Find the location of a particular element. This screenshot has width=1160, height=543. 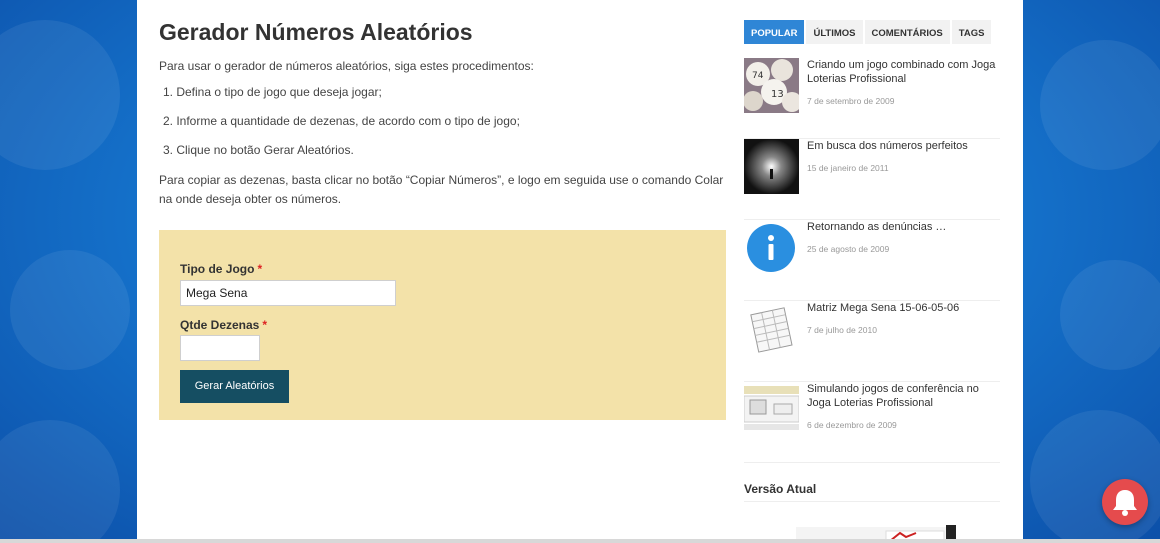

post-date: 7 de julho de 2010 is located at coordinates (842, 330).